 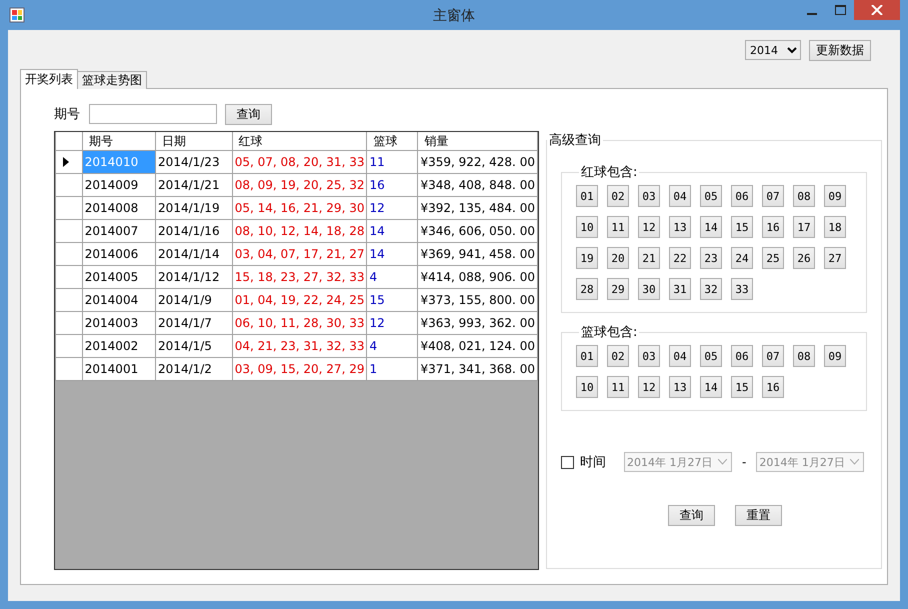 What do you see at coordinates (691, 515) in the screenshot?
I see `action-button: 查询` at bounding box center [691, 515].